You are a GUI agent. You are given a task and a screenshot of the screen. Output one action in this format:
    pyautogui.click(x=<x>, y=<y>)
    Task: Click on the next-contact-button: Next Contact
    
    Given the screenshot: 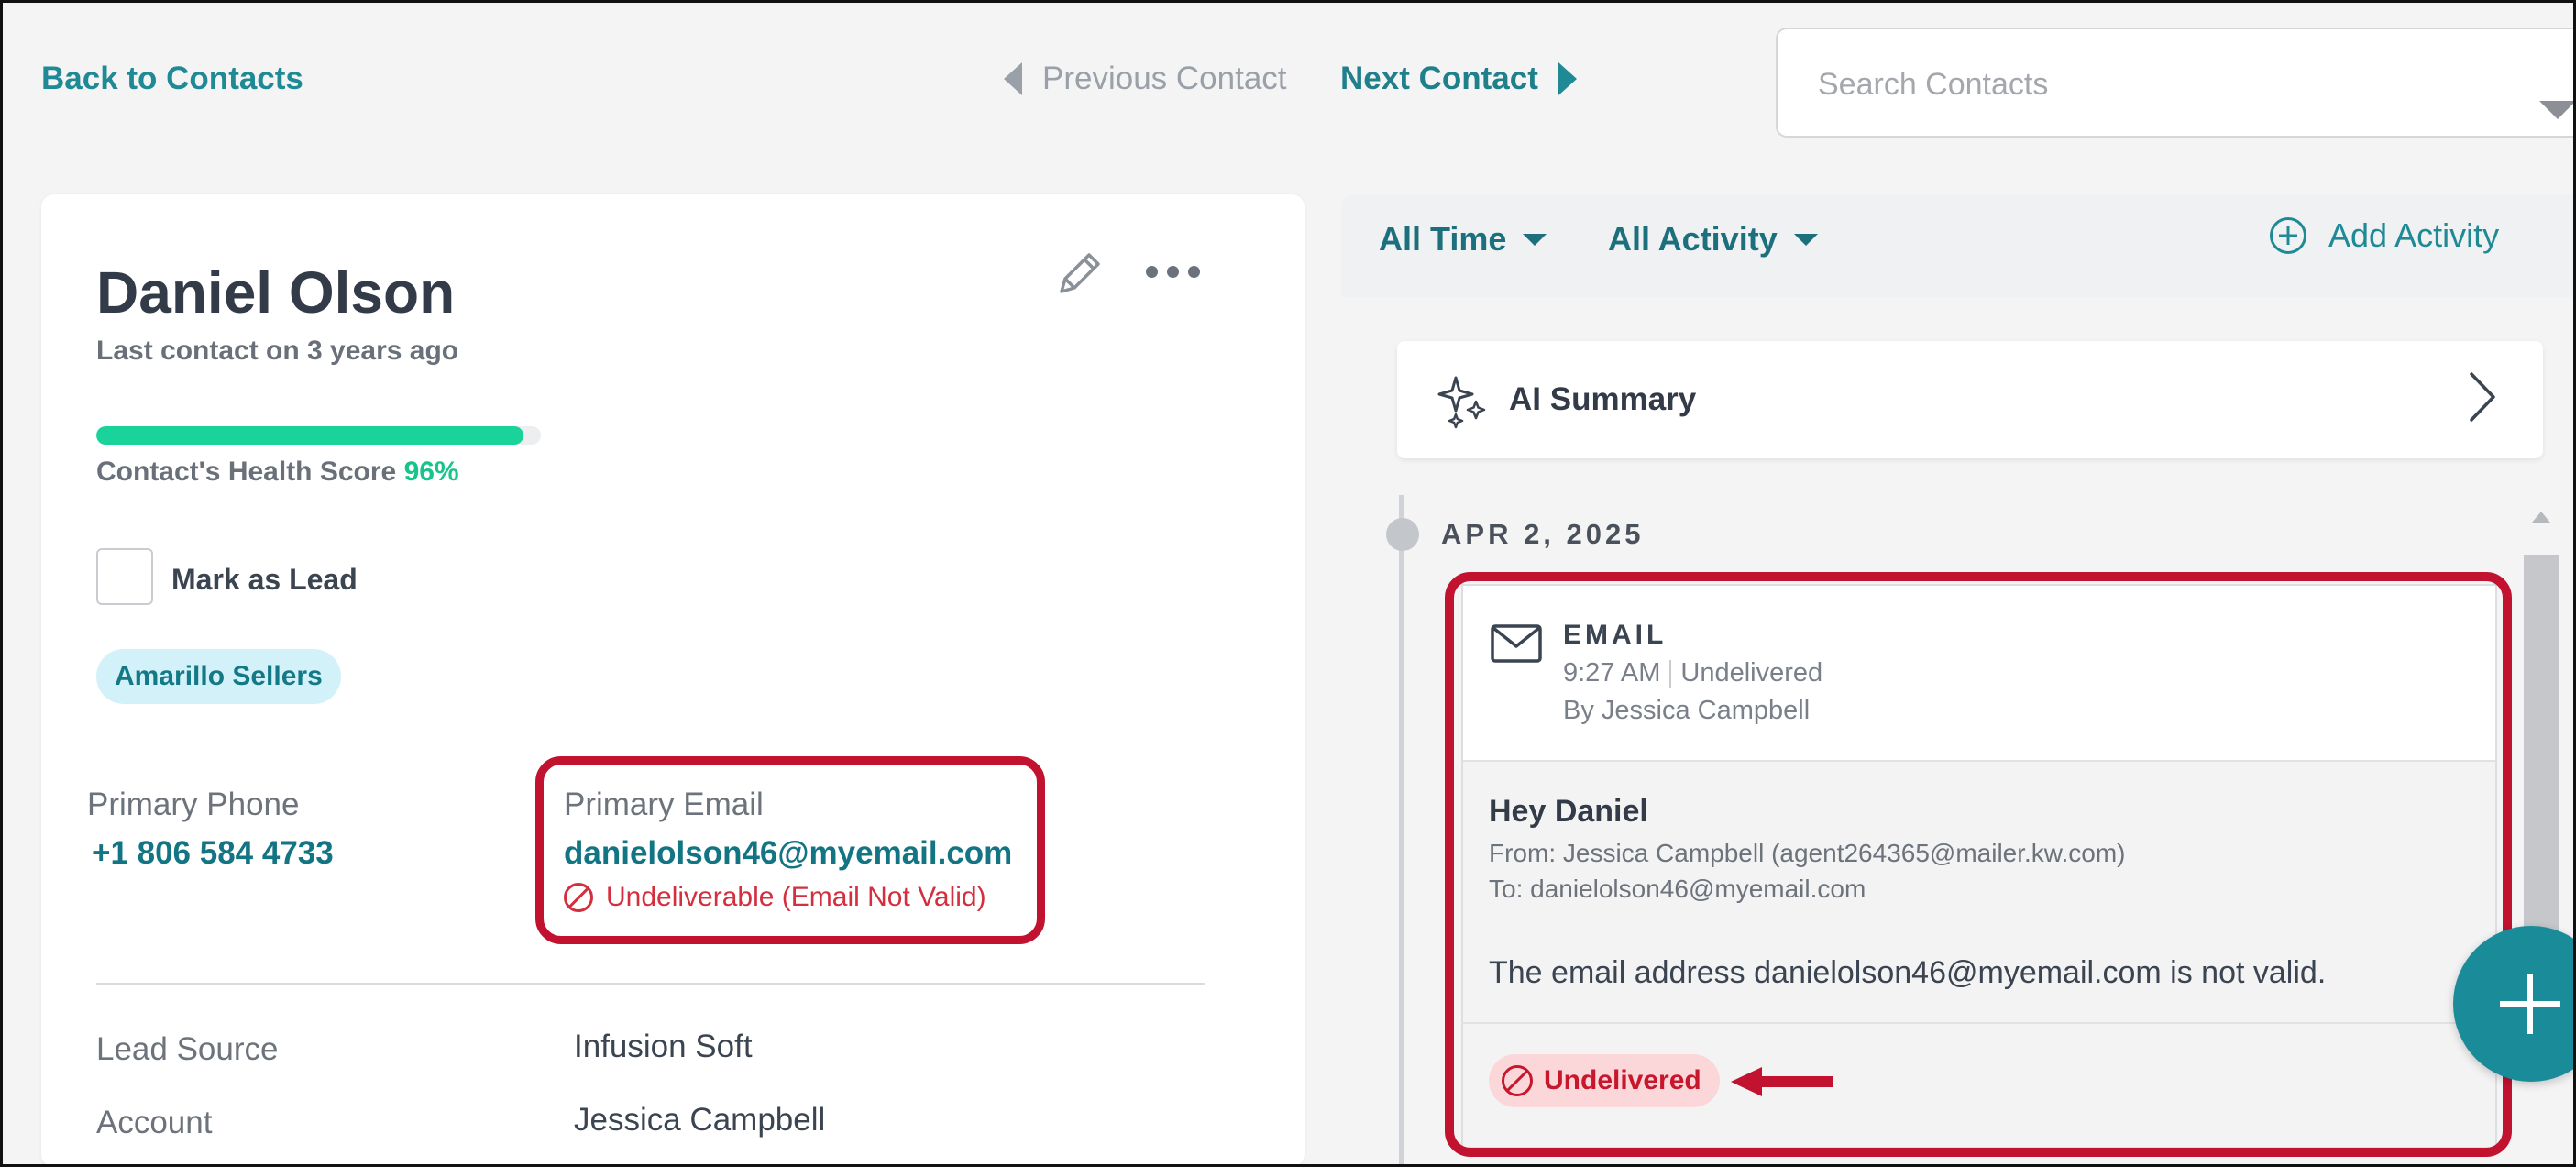 What is the action you would take?
    pyautogui.click(x=1458, y=79)
    